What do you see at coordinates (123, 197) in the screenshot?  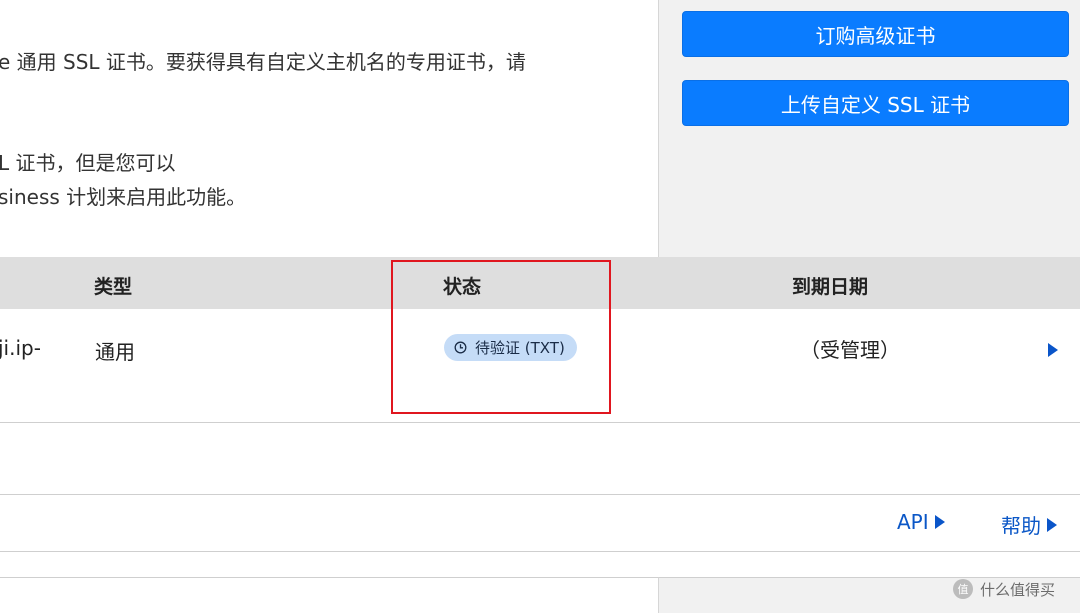 I see `description-line-3: siness 计划来启用此功能。` at bounding box center [123, 197].